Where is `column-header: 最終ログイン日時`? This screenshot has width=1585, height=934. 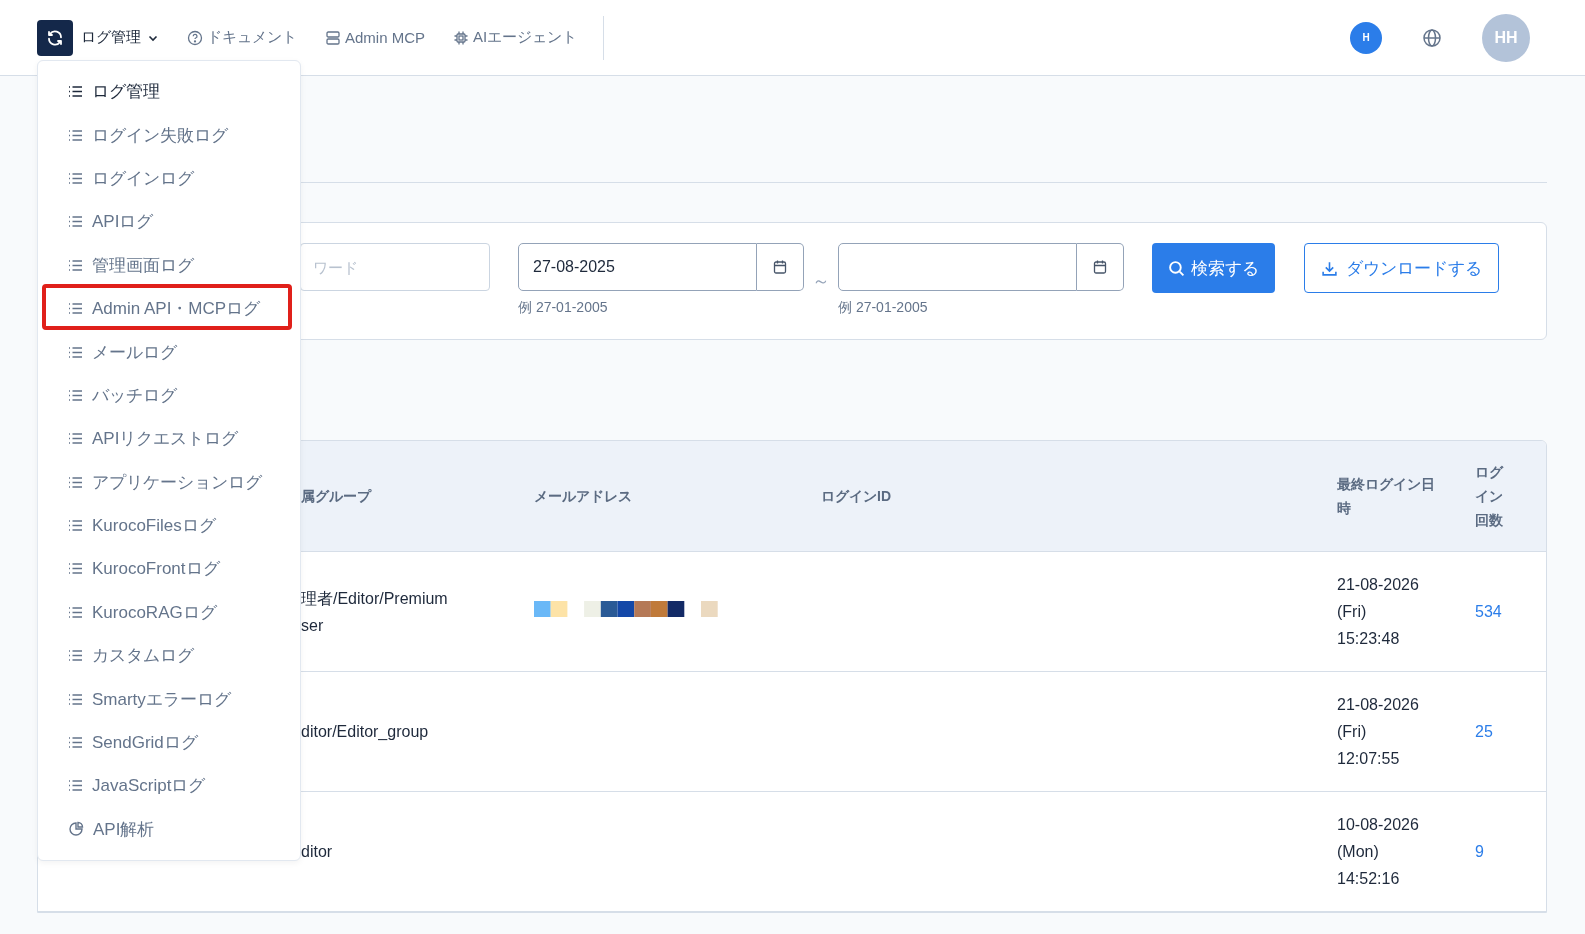 column-header: 最終ログイン日時 is located at coordinates (1386, 496).